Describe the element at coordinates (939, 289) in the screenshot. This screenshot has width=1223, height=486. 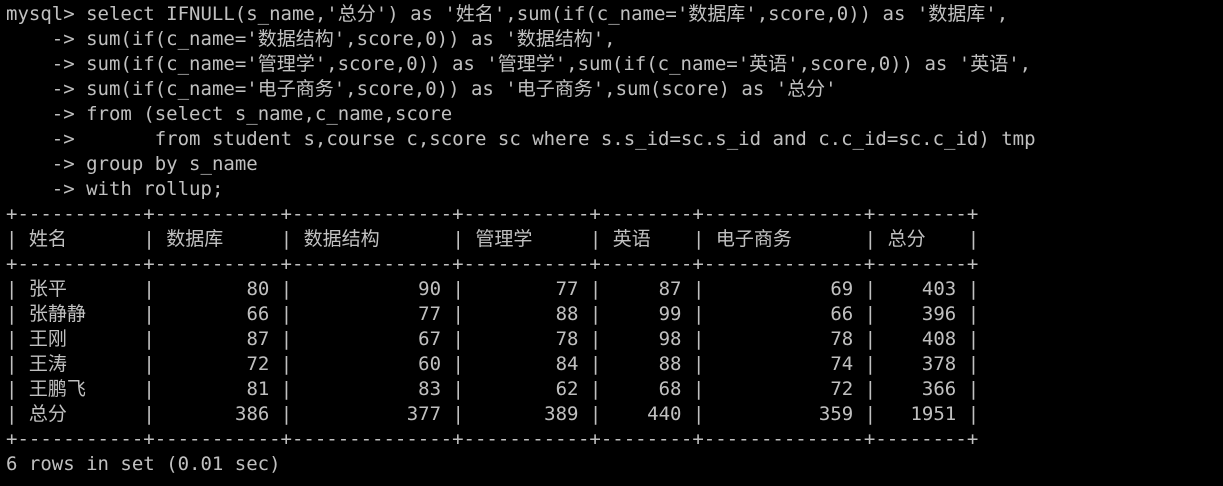
I see `table-cell: 403` at that location.